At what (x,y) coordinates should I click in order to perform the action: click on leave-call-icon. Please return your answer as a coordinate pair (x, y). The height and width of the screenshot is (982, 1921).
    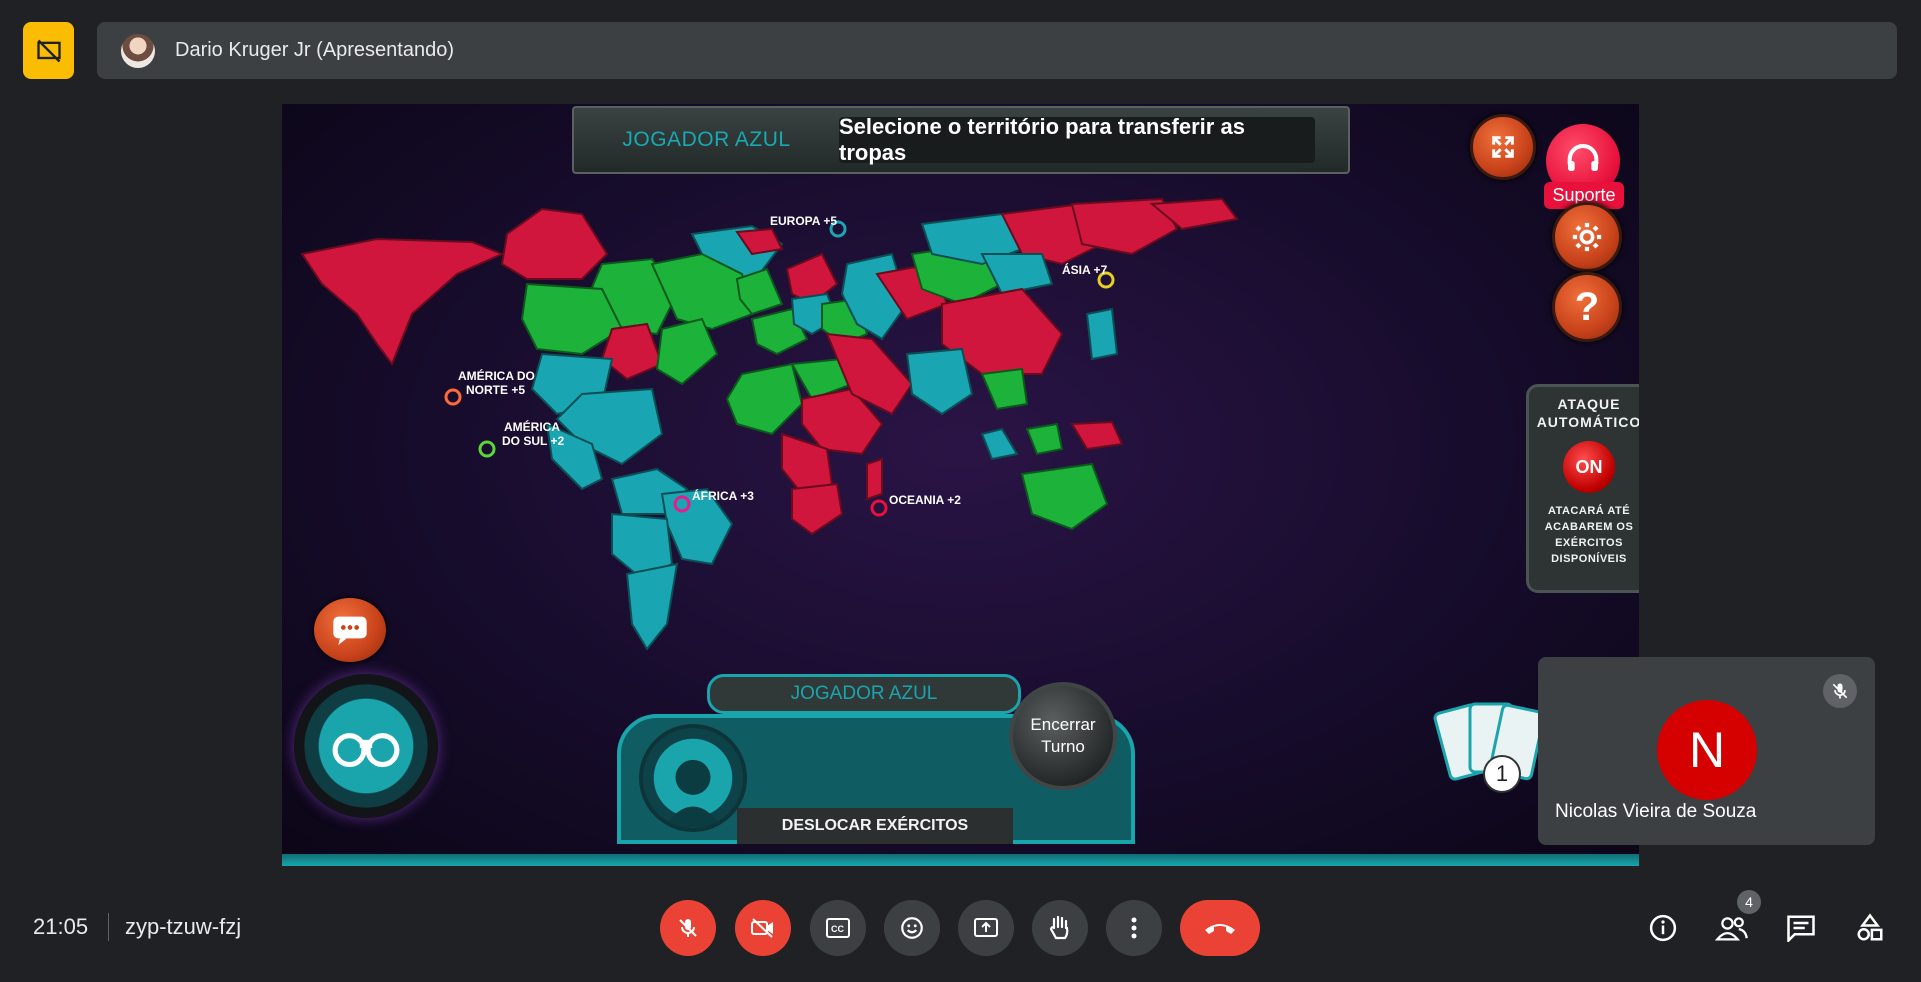
    Looking at the image, I should click on (1220, 929).